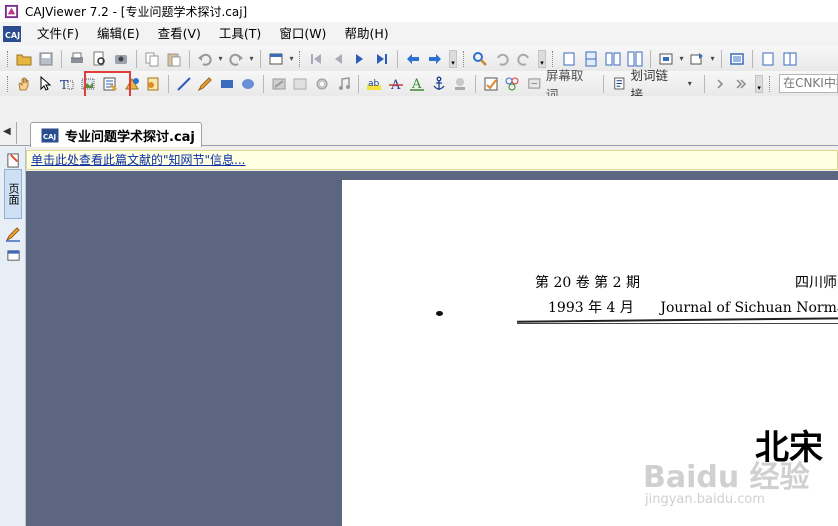  I want to click on translate-button, so click(513, 84).